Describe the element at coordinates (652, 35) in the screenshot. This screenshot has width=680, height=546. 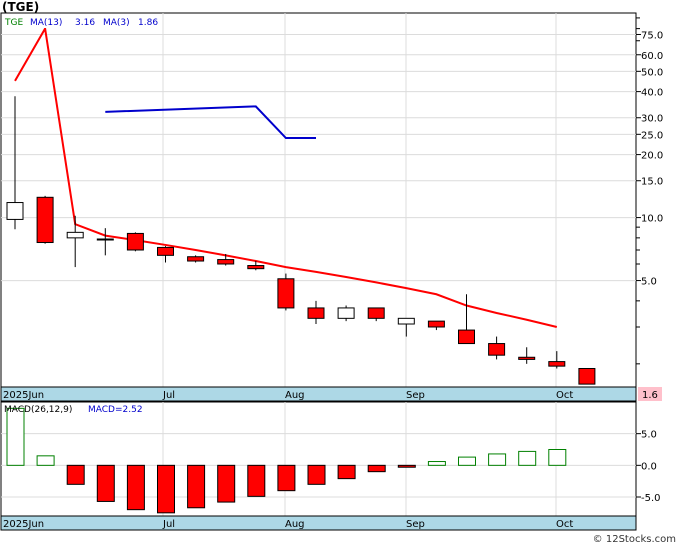
I see `price-tick-label: 75.0` at that location.